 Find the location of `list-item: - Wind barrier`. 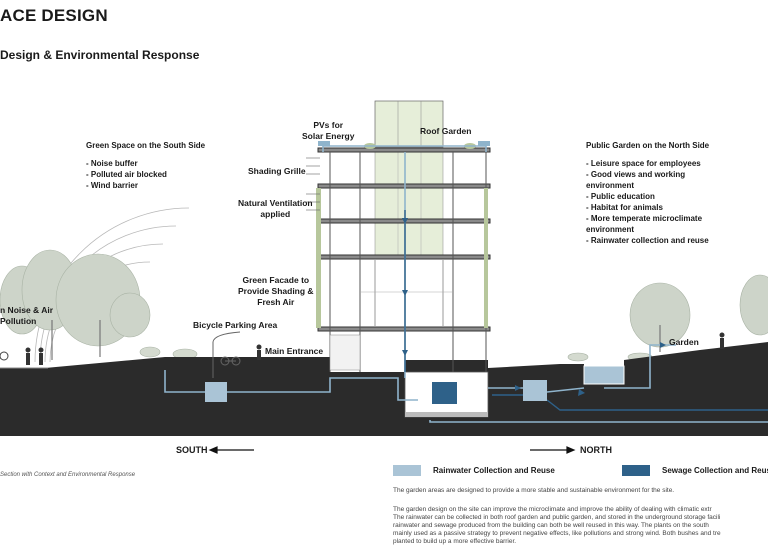

list-item: - Wind barrier is located at coordinates (112, 185).